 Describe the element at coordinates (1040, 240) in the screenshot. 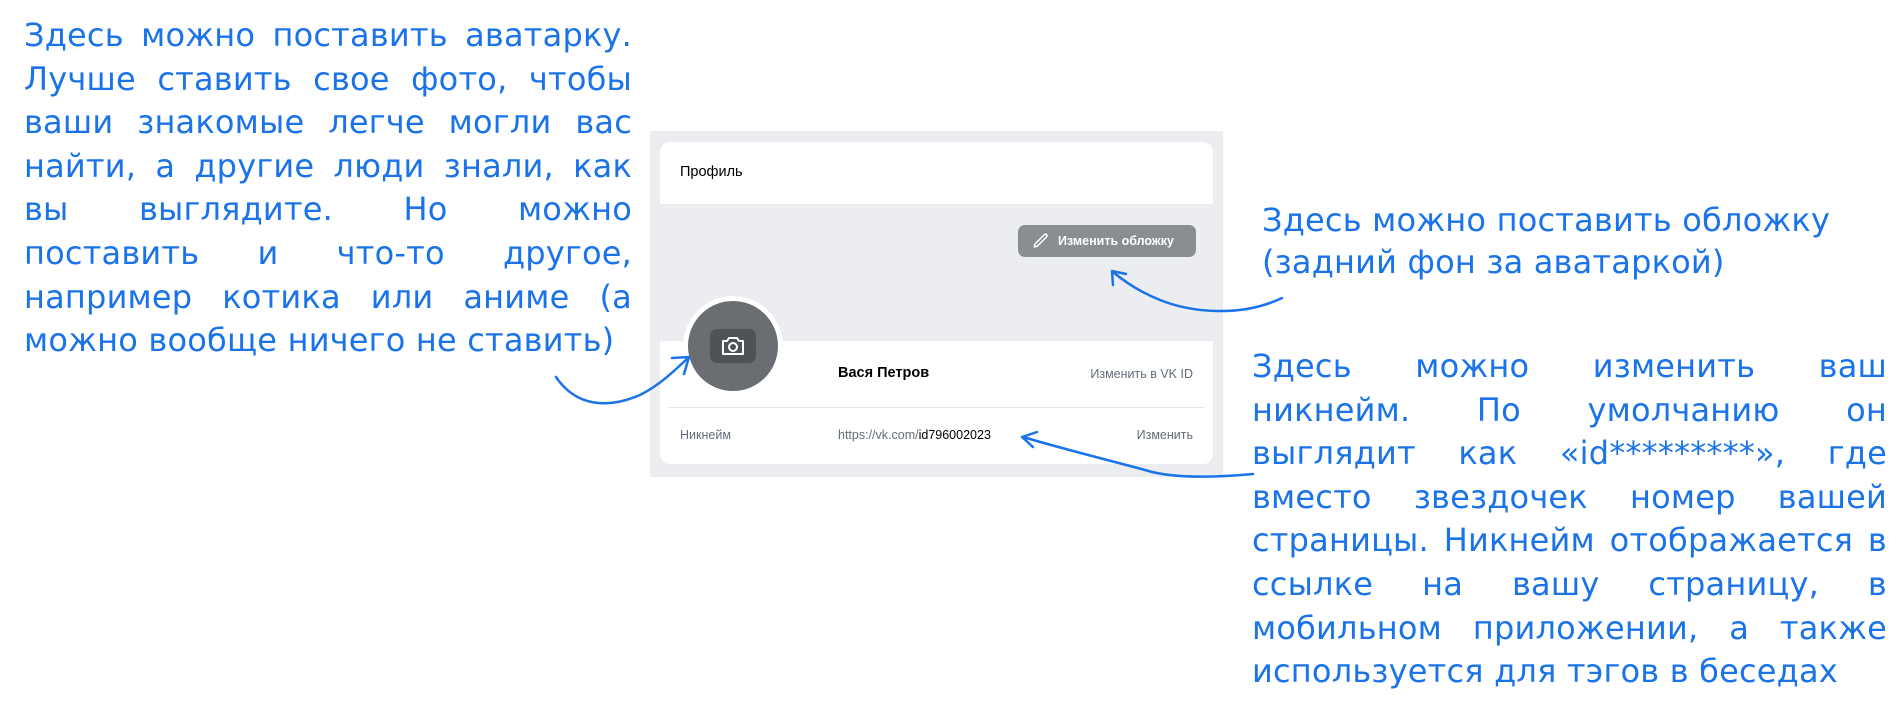

I see `pencil-icon` at that location.